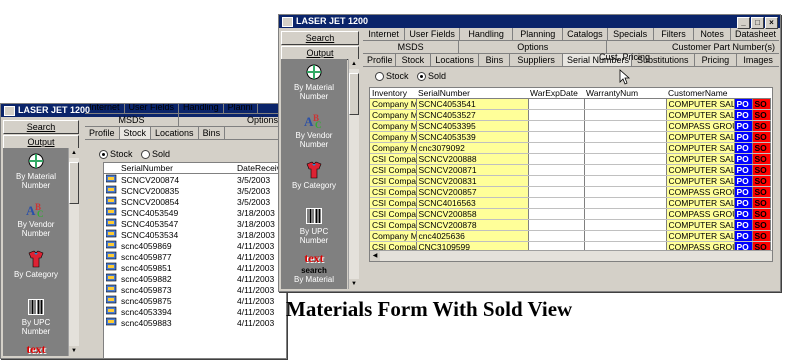  What do you see at coordinates (195, 311) in the screenshot?
I see `table-row: scnc4053394 4/11/2003` at bounding box center [195, 311].